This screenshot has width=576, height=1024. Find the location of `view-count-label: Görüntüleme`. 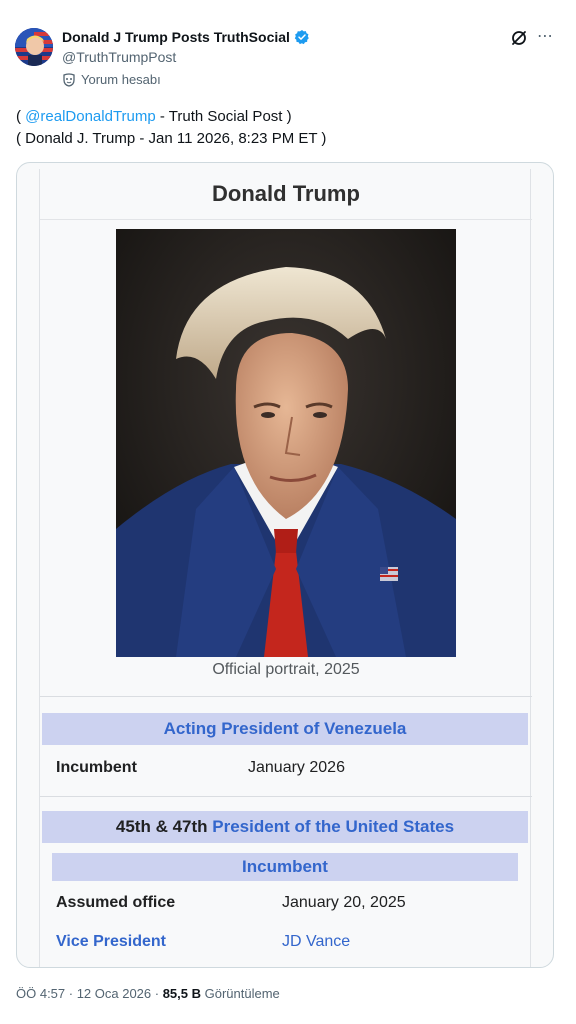

view-count-label: Görüntüleme is located at coordinates (240, 993).